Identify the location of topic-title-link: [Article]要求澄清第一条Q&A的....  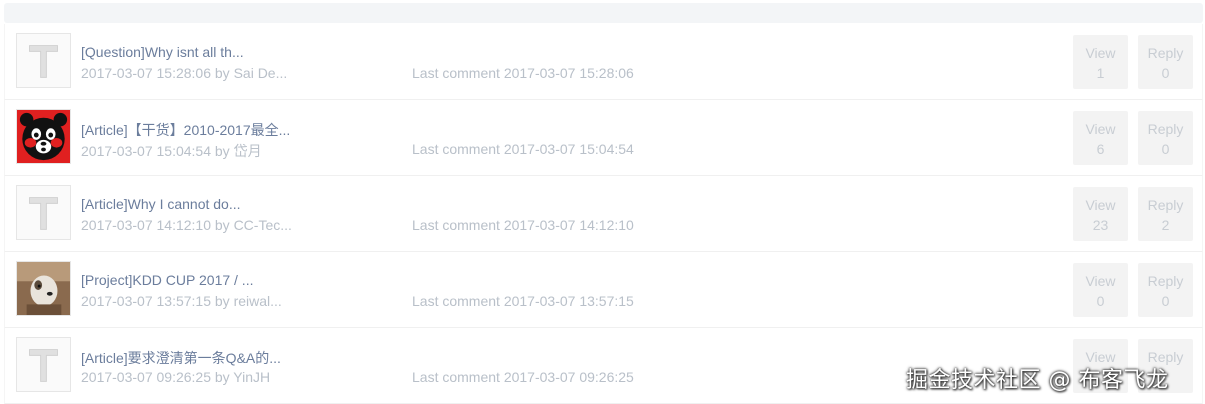
(181, 358).